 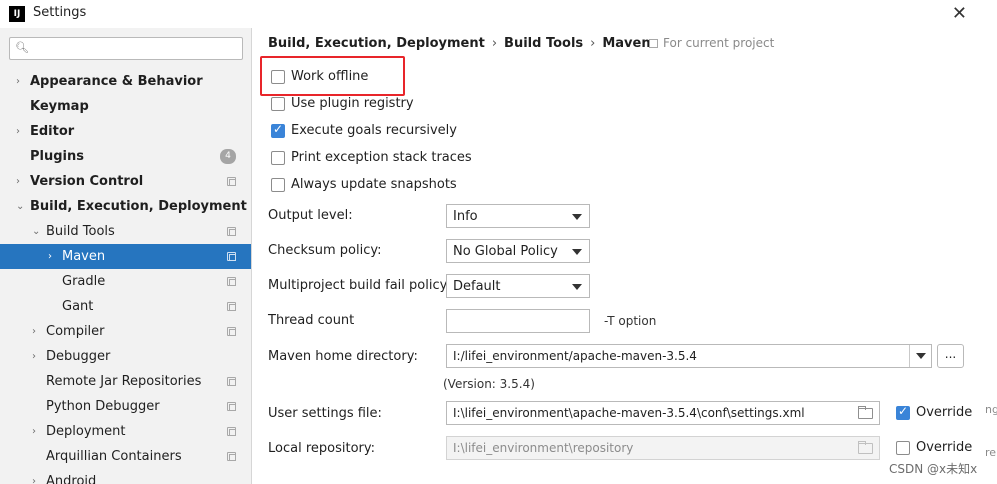 I want to click on maven-home-label: Maven home directory:, so click(x=343, y=356).